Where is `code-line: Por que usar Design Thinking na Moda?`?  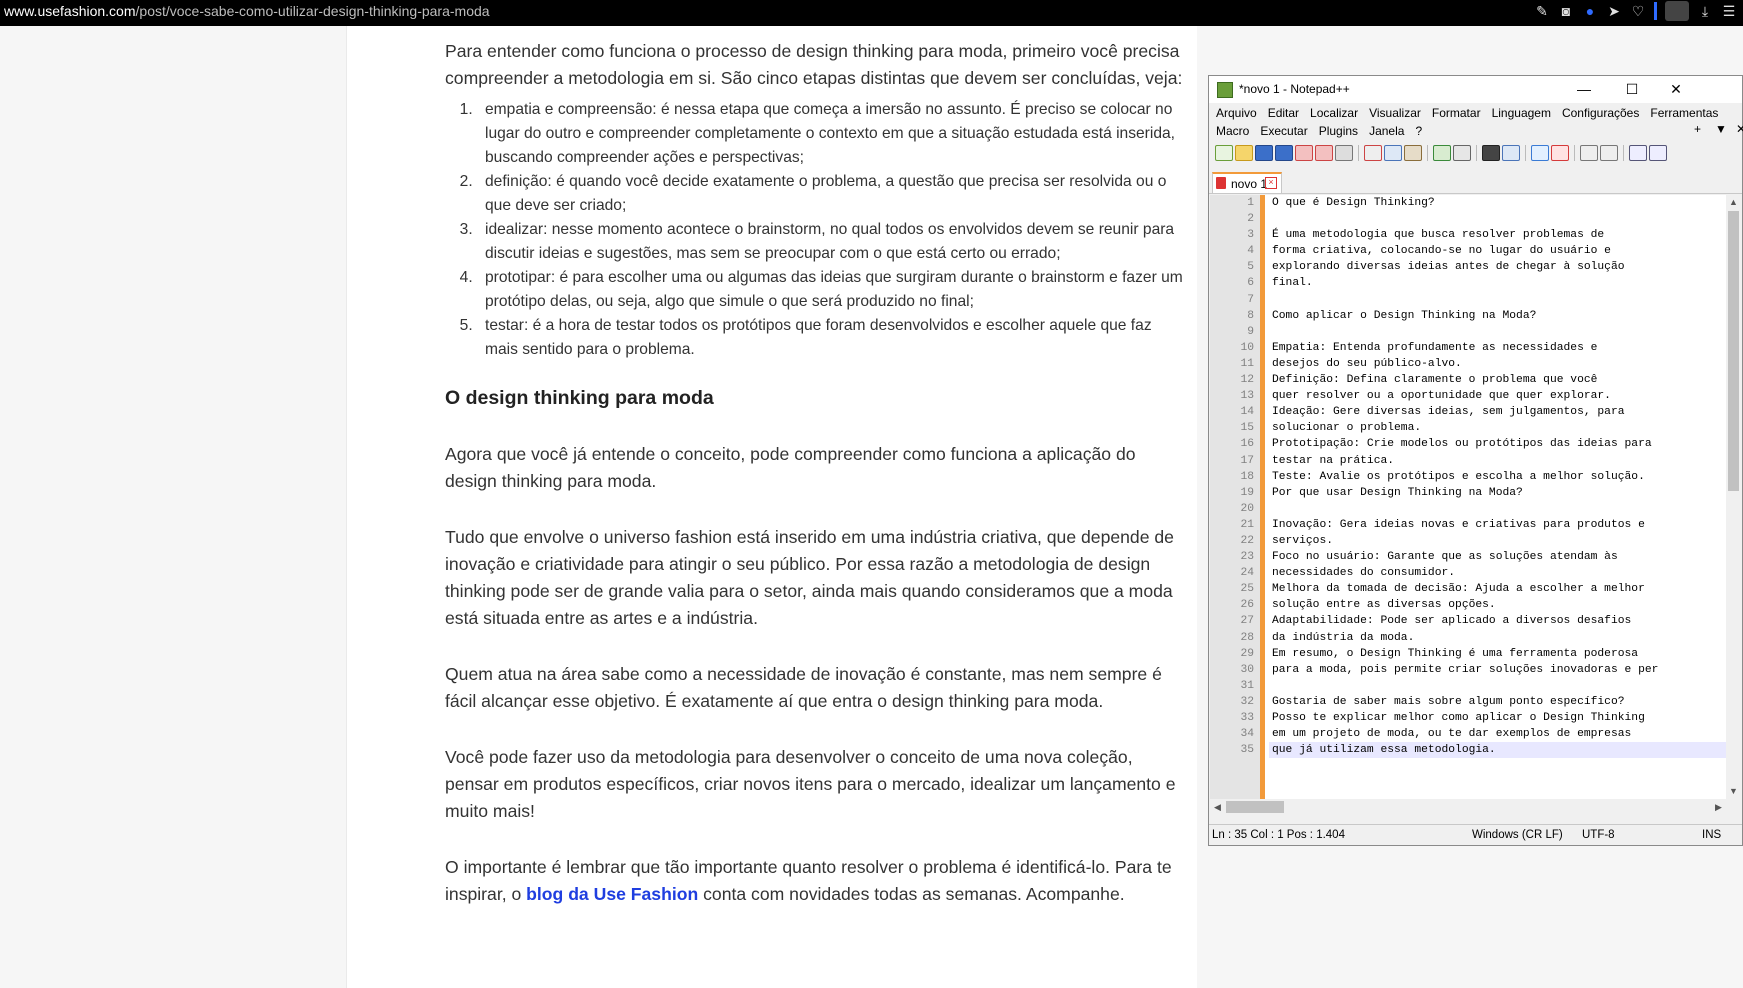 code-line: Por que usar Design Thinking na Moda? is located at coordinates (1502, 493).